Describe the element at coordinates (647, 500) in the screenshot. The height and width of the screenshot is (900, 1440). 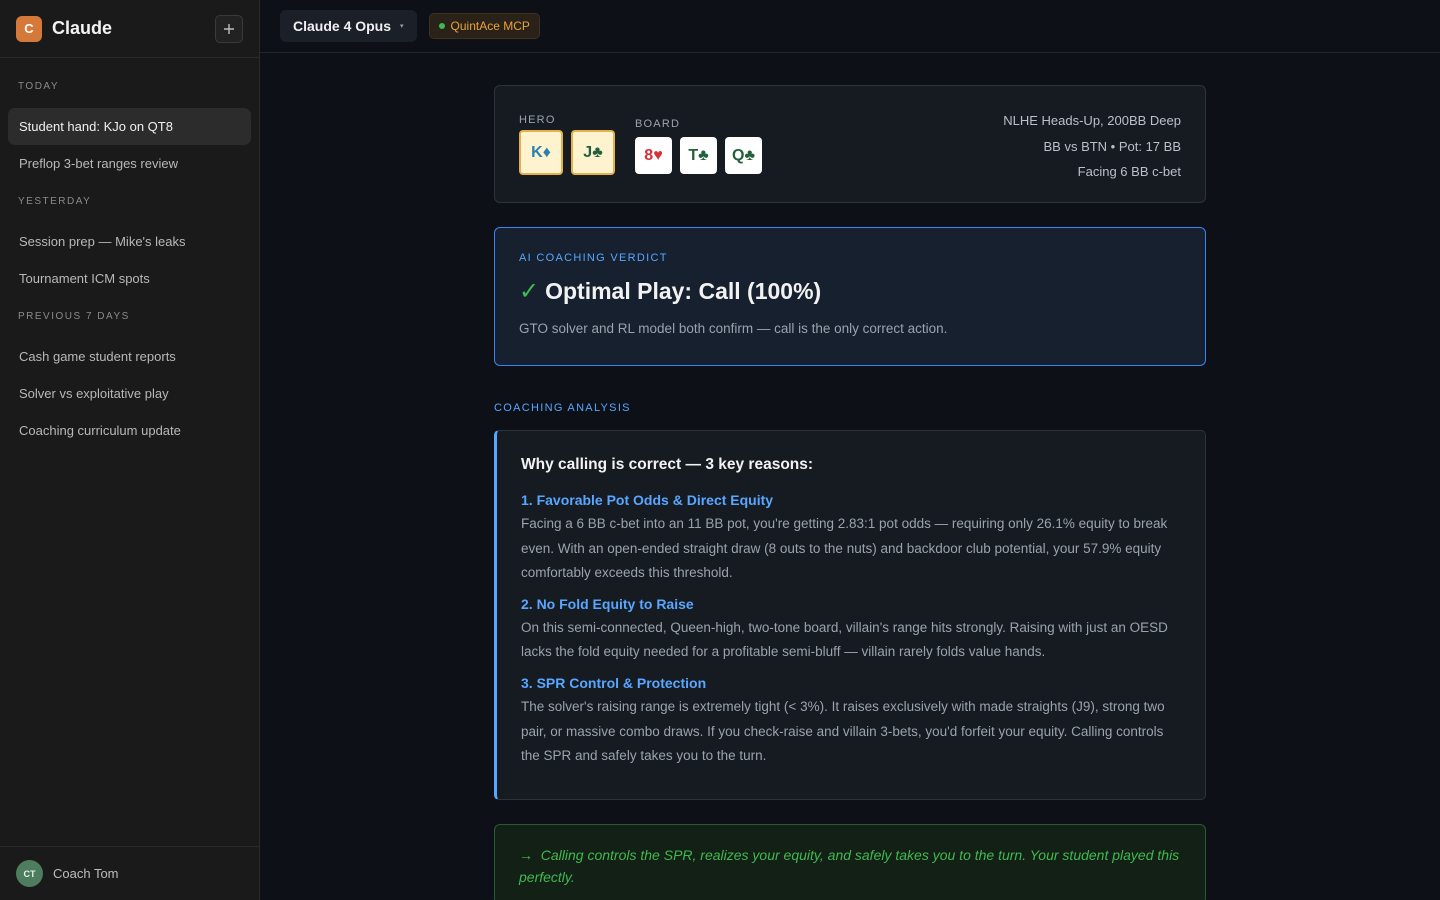
I see `reason-title: 1. Favorable Pot Odds & Direct Equity` at that location.